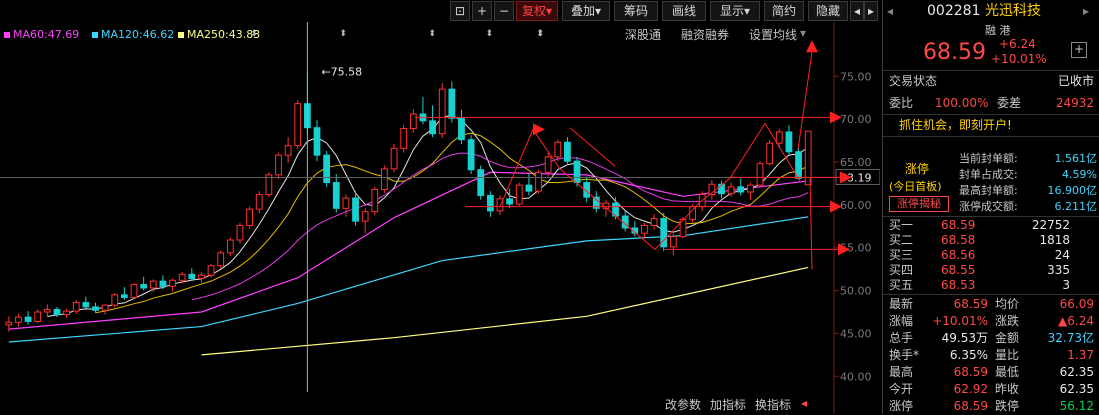  What do you see at coordinates (341, 71) in the screenshot?
I see `peak-price-label: ←75.58` at bounding box center [341, 71].